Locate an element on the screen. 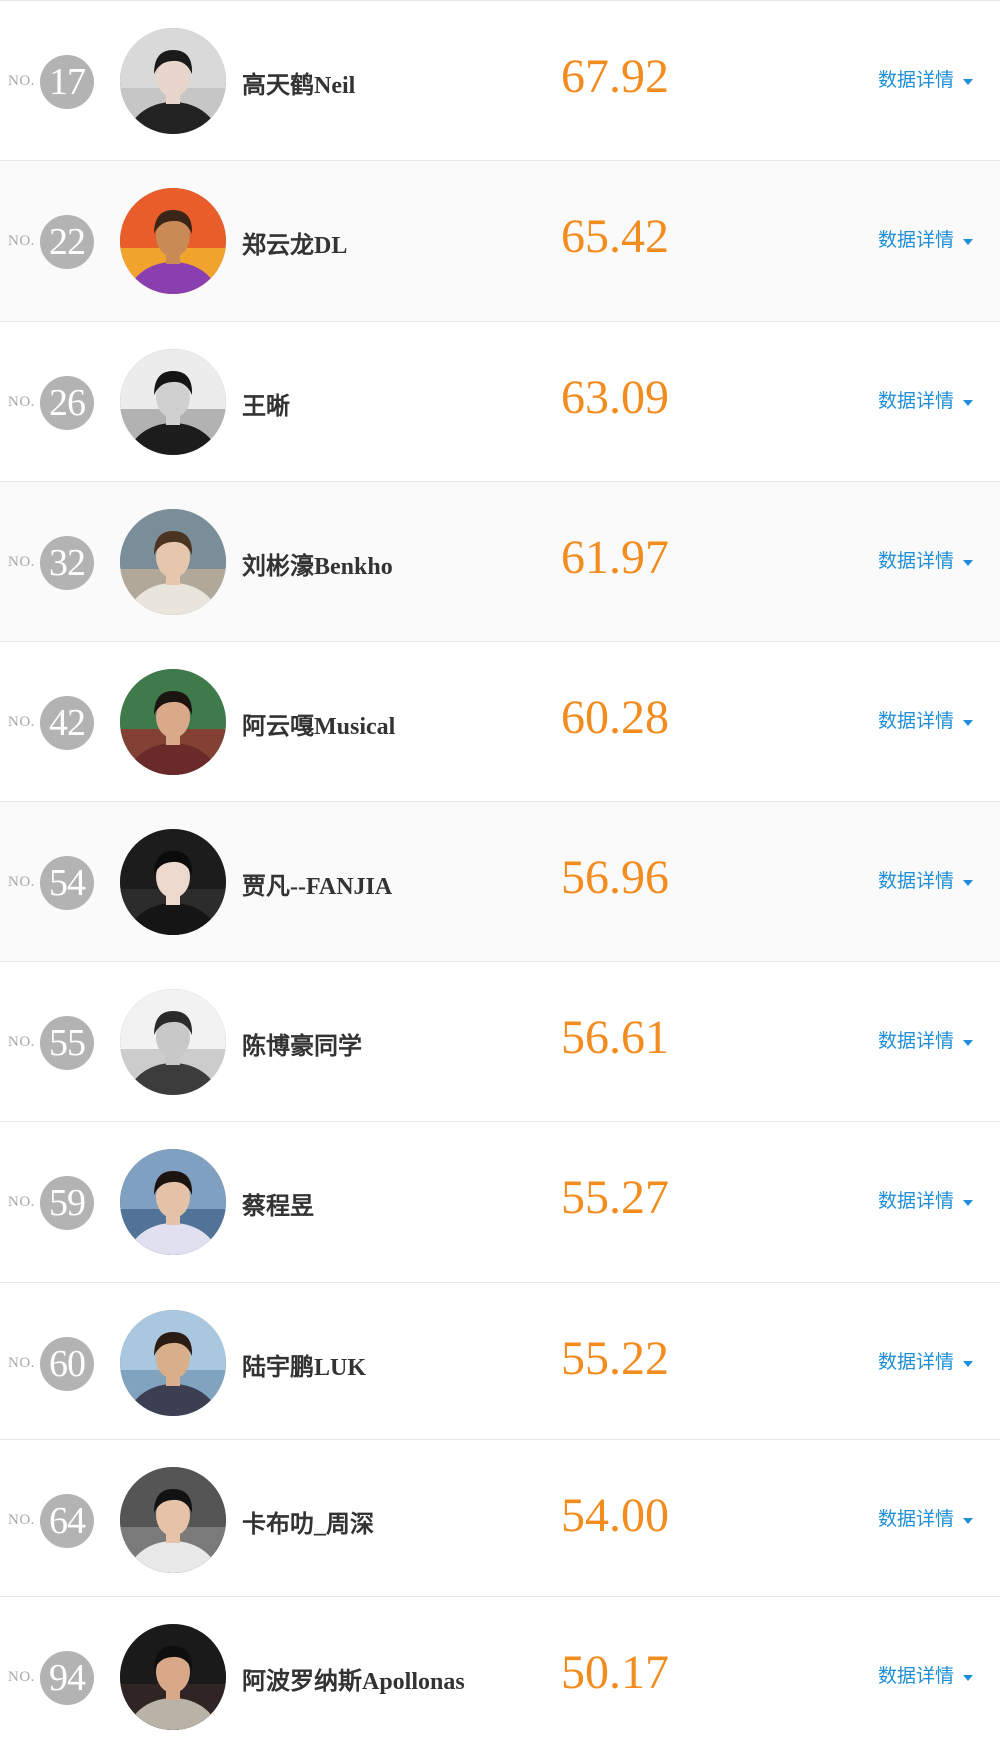 The image size is (1000, 1756). user-name: 阿波罗纳斯Apollonas is located at coordinates (353, 1678).